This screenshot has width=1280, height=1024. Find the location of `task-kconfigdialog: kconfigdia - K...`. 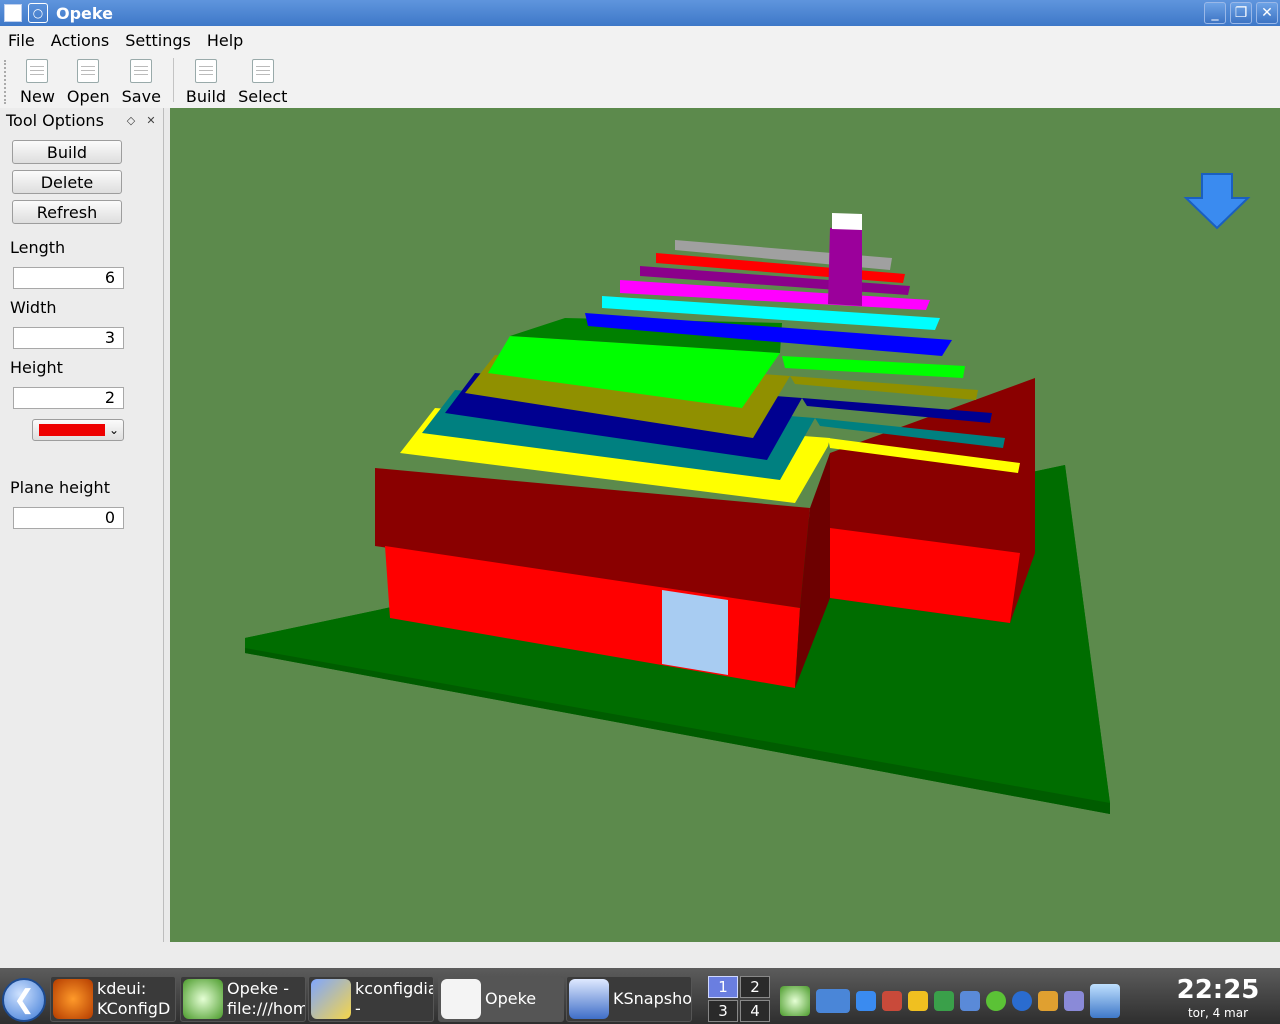

task-kconfigdialog: kconfigdia - K... is located at coordinates (371, 999).